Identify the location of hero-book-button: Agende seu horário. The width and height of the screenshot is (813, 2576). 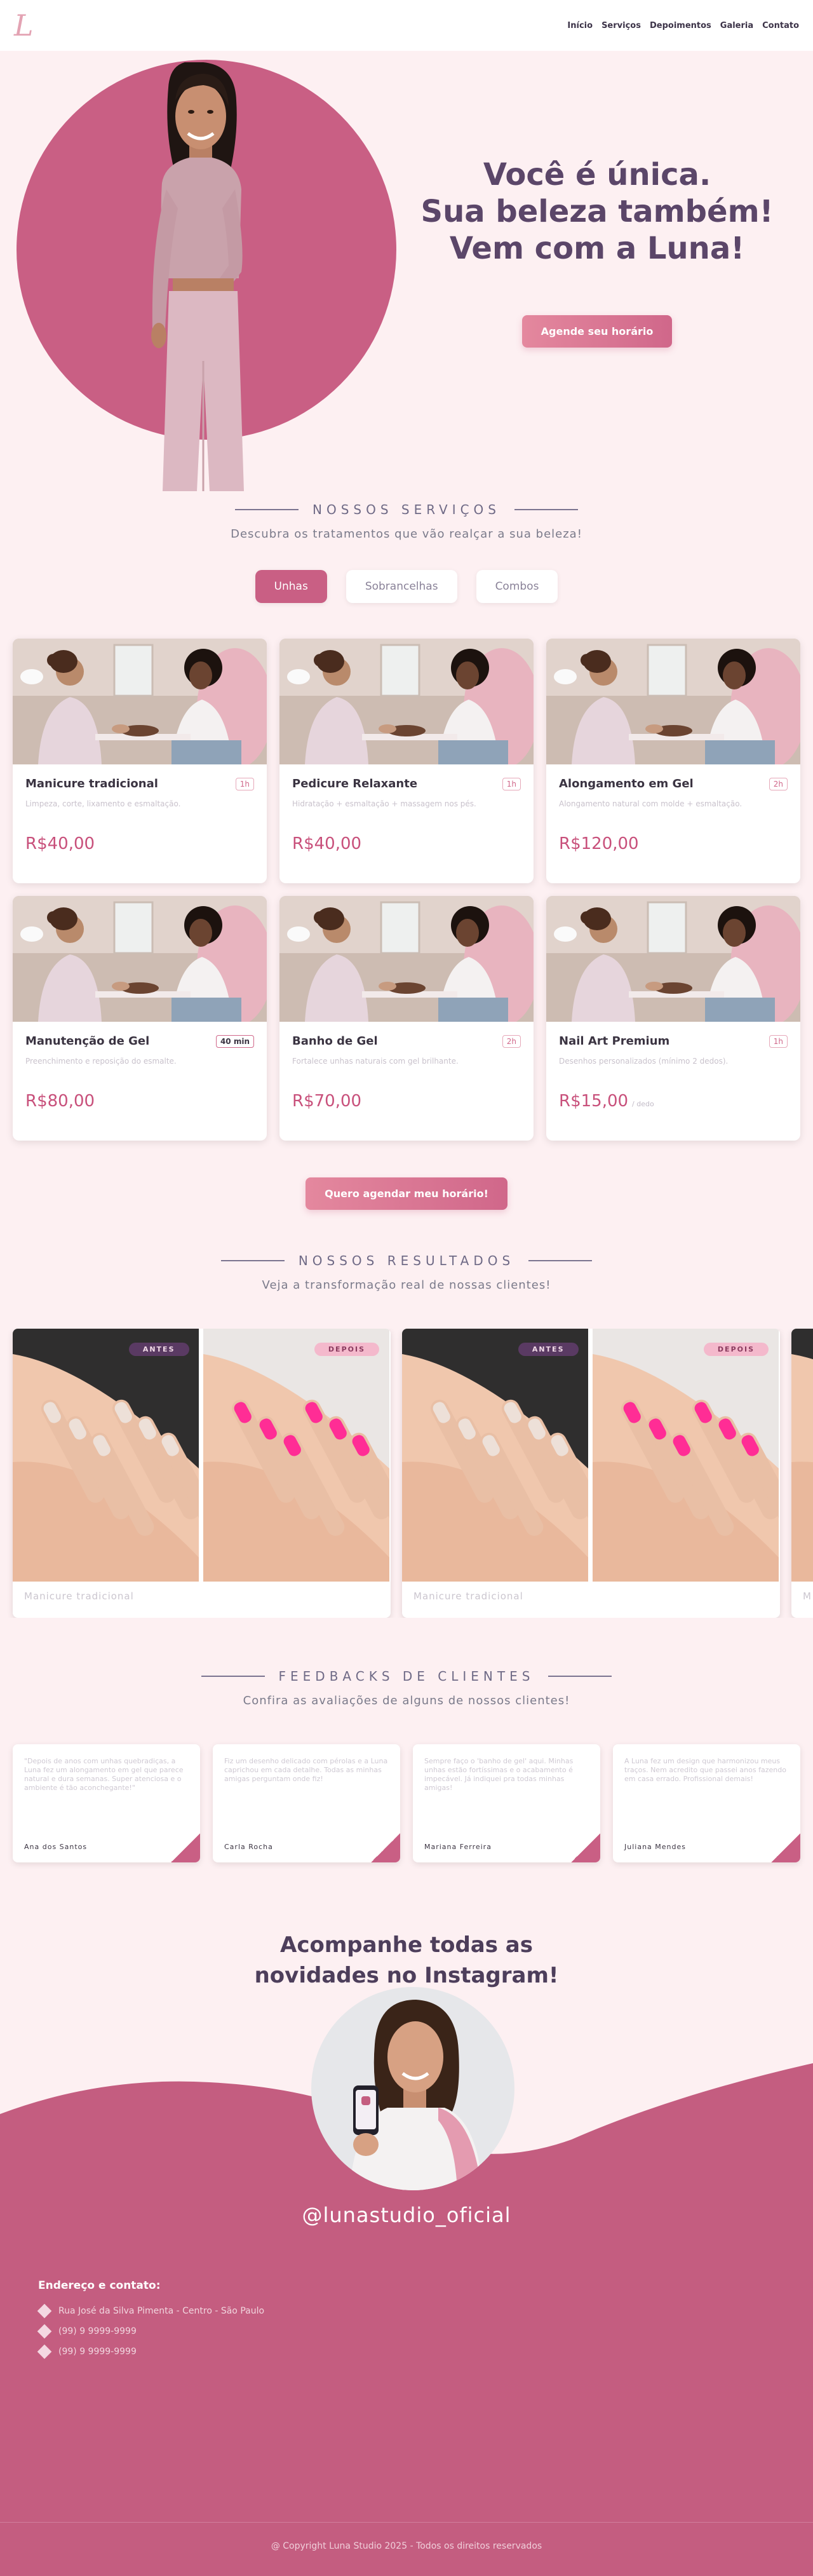
(597, 331).